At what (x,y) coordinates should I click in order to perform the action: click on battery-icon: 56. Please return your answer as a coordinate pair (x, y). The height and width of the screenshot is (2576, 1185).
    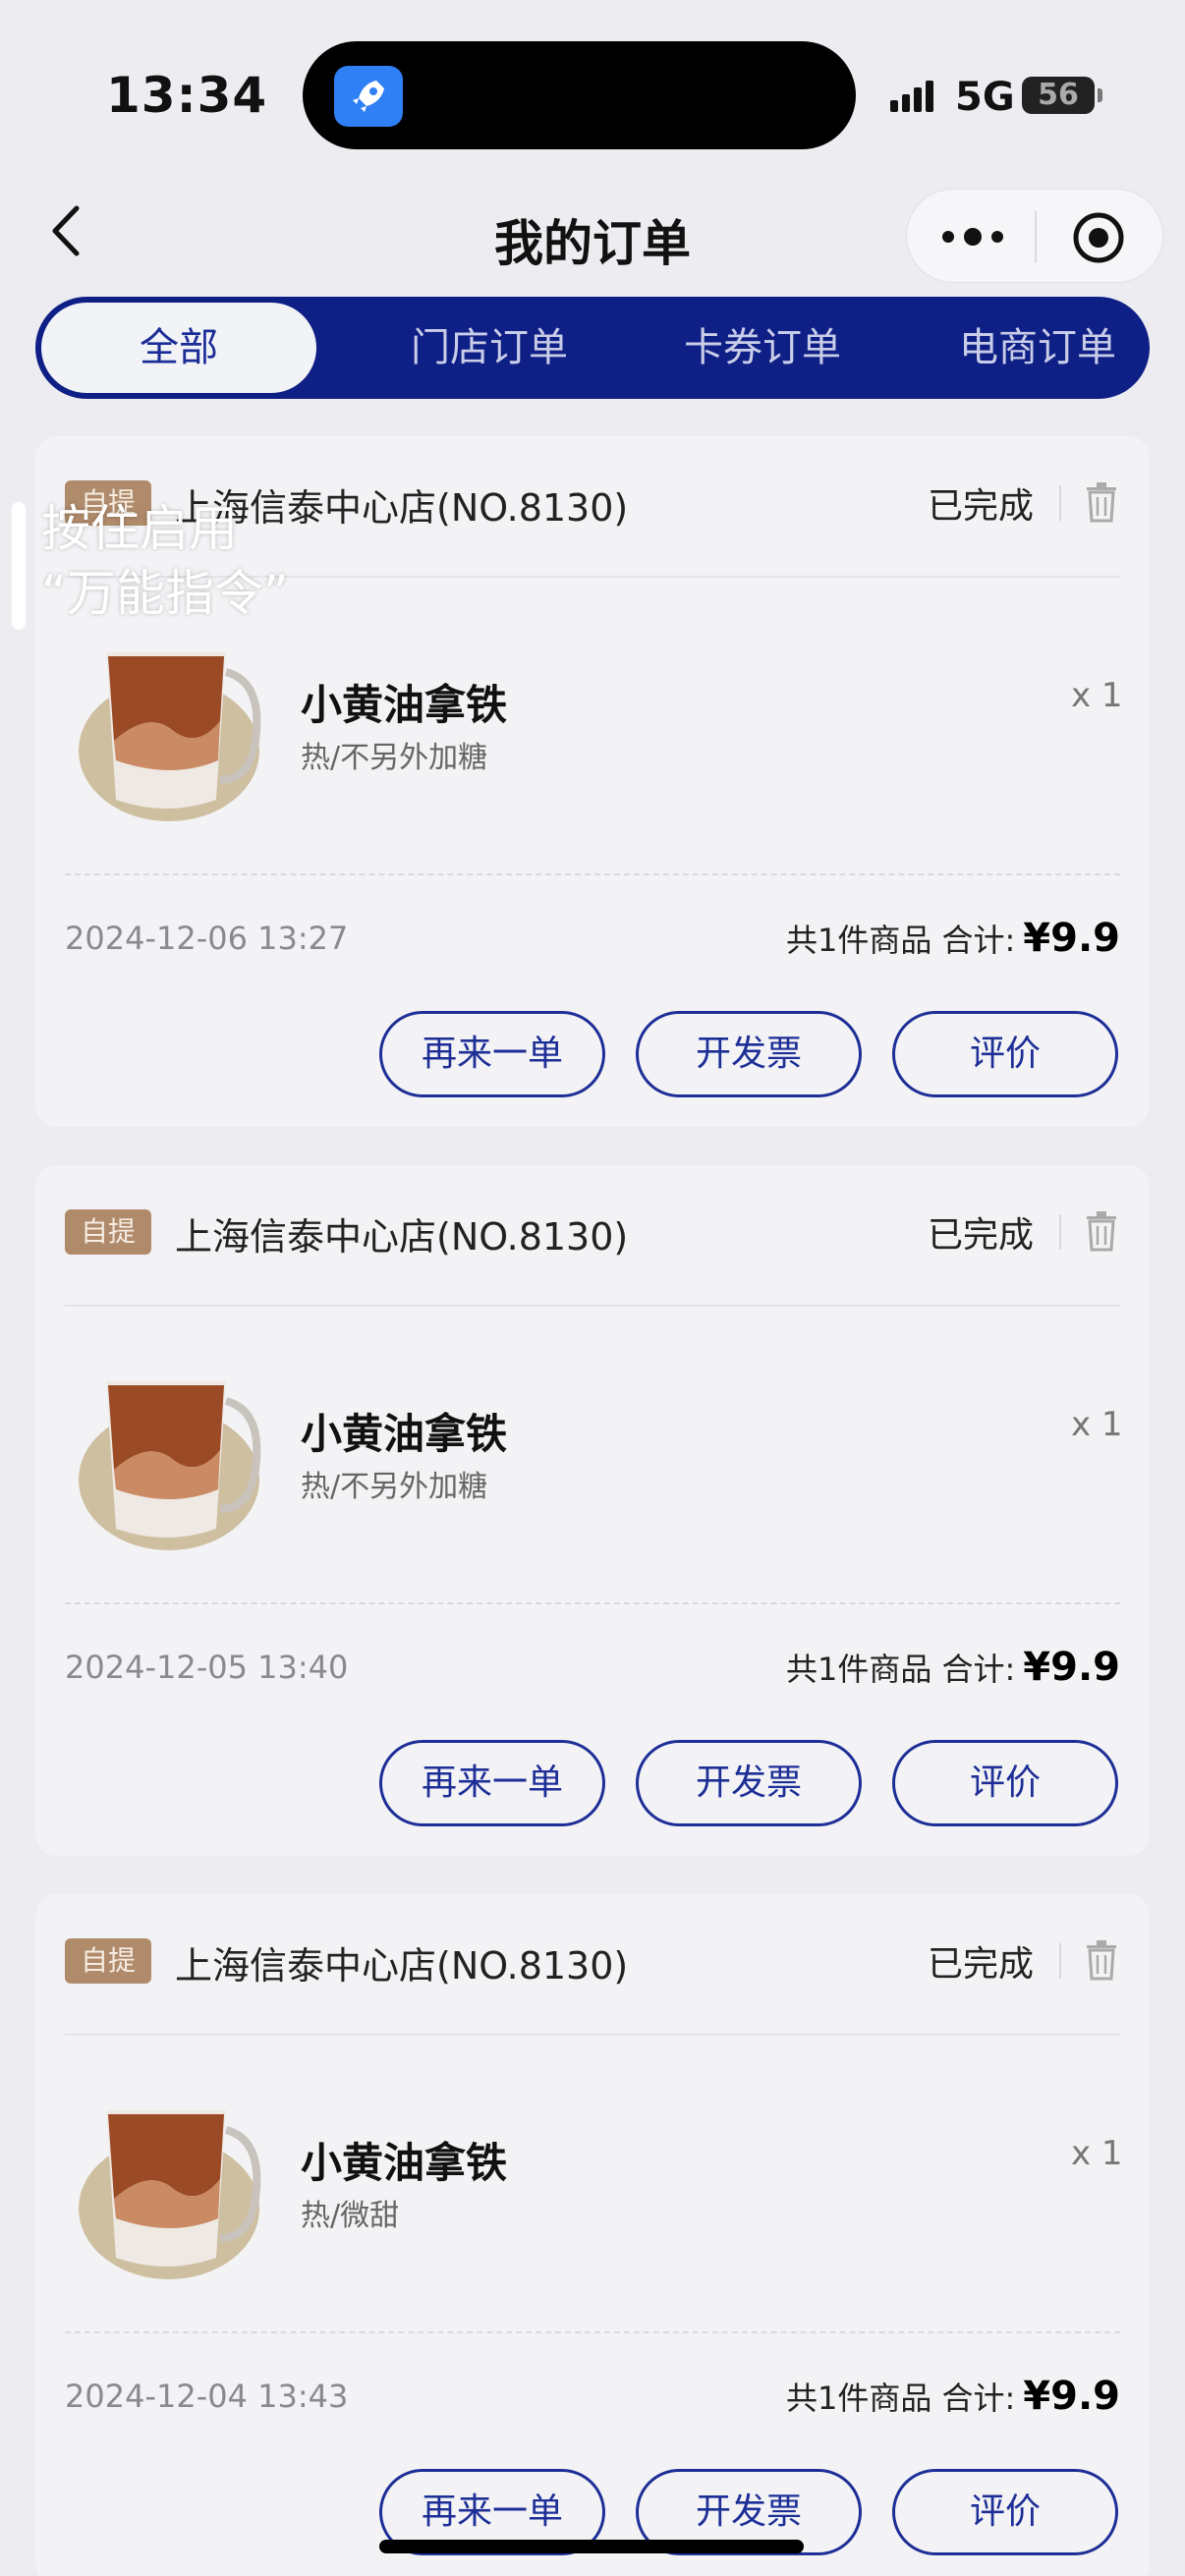
    Looking at the image, I should click on (1062, 95).